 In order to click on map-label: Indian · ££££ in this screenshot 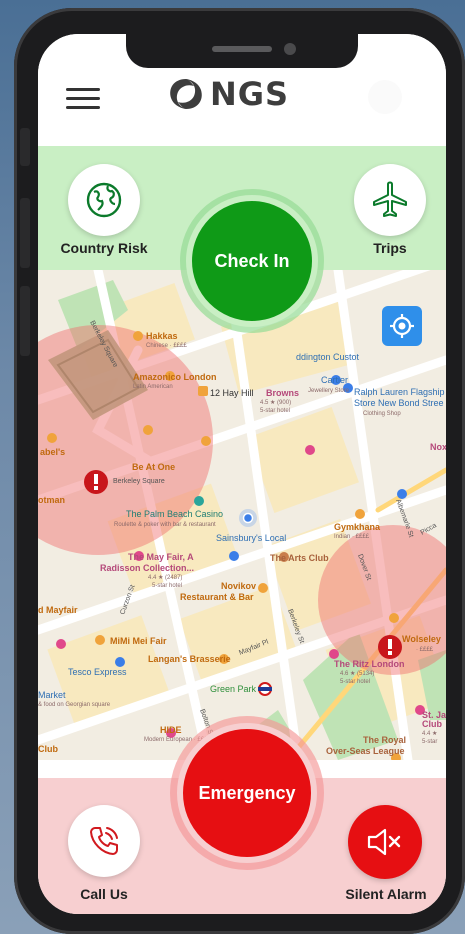, I will do `click(352, 537)`.